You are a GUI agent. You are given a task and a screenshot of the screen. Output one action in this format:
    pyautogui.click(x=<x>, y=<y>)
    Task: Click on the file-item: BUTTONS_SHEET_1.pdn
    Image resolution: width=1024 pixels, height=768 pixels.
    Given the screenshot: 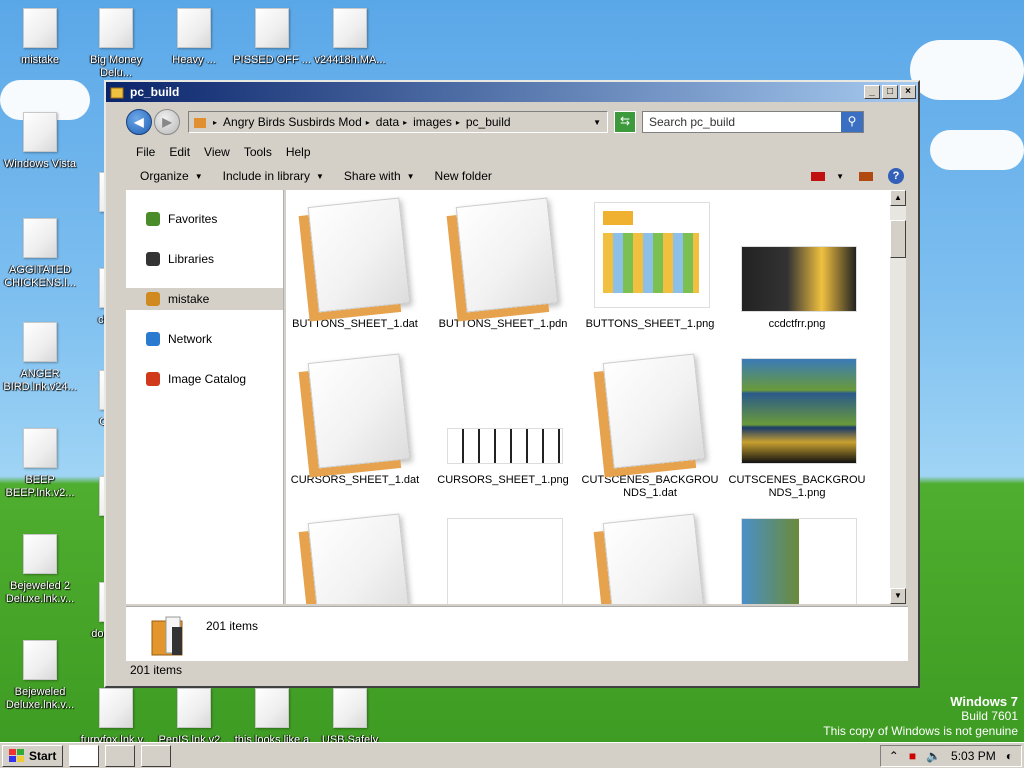 What is the action you would take?
    pyautogui.click(x=503, y=263)
    